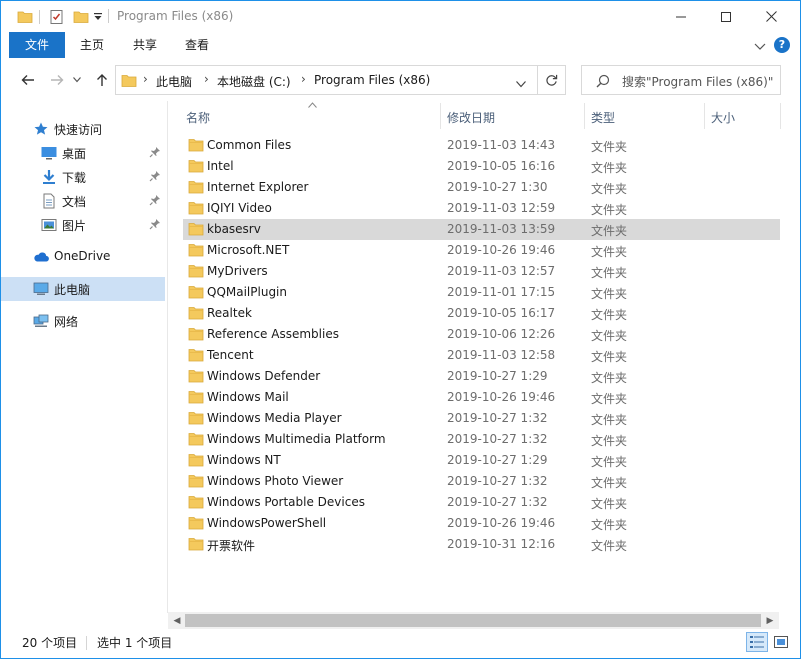 This screenshot has width=801, height=659. Describe the element at coordinates (98, 18) in the screenshot. I see `customize-toolbar-icon` at that location.